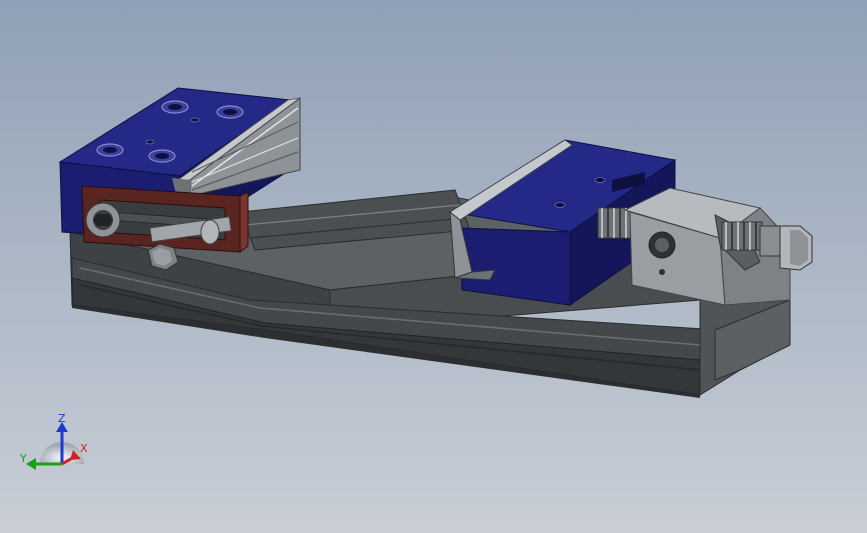  What do you see at coordinates (23, 458) in the screenshot?
I see `y-axis-label: Y` at bounding box center [23, 458].